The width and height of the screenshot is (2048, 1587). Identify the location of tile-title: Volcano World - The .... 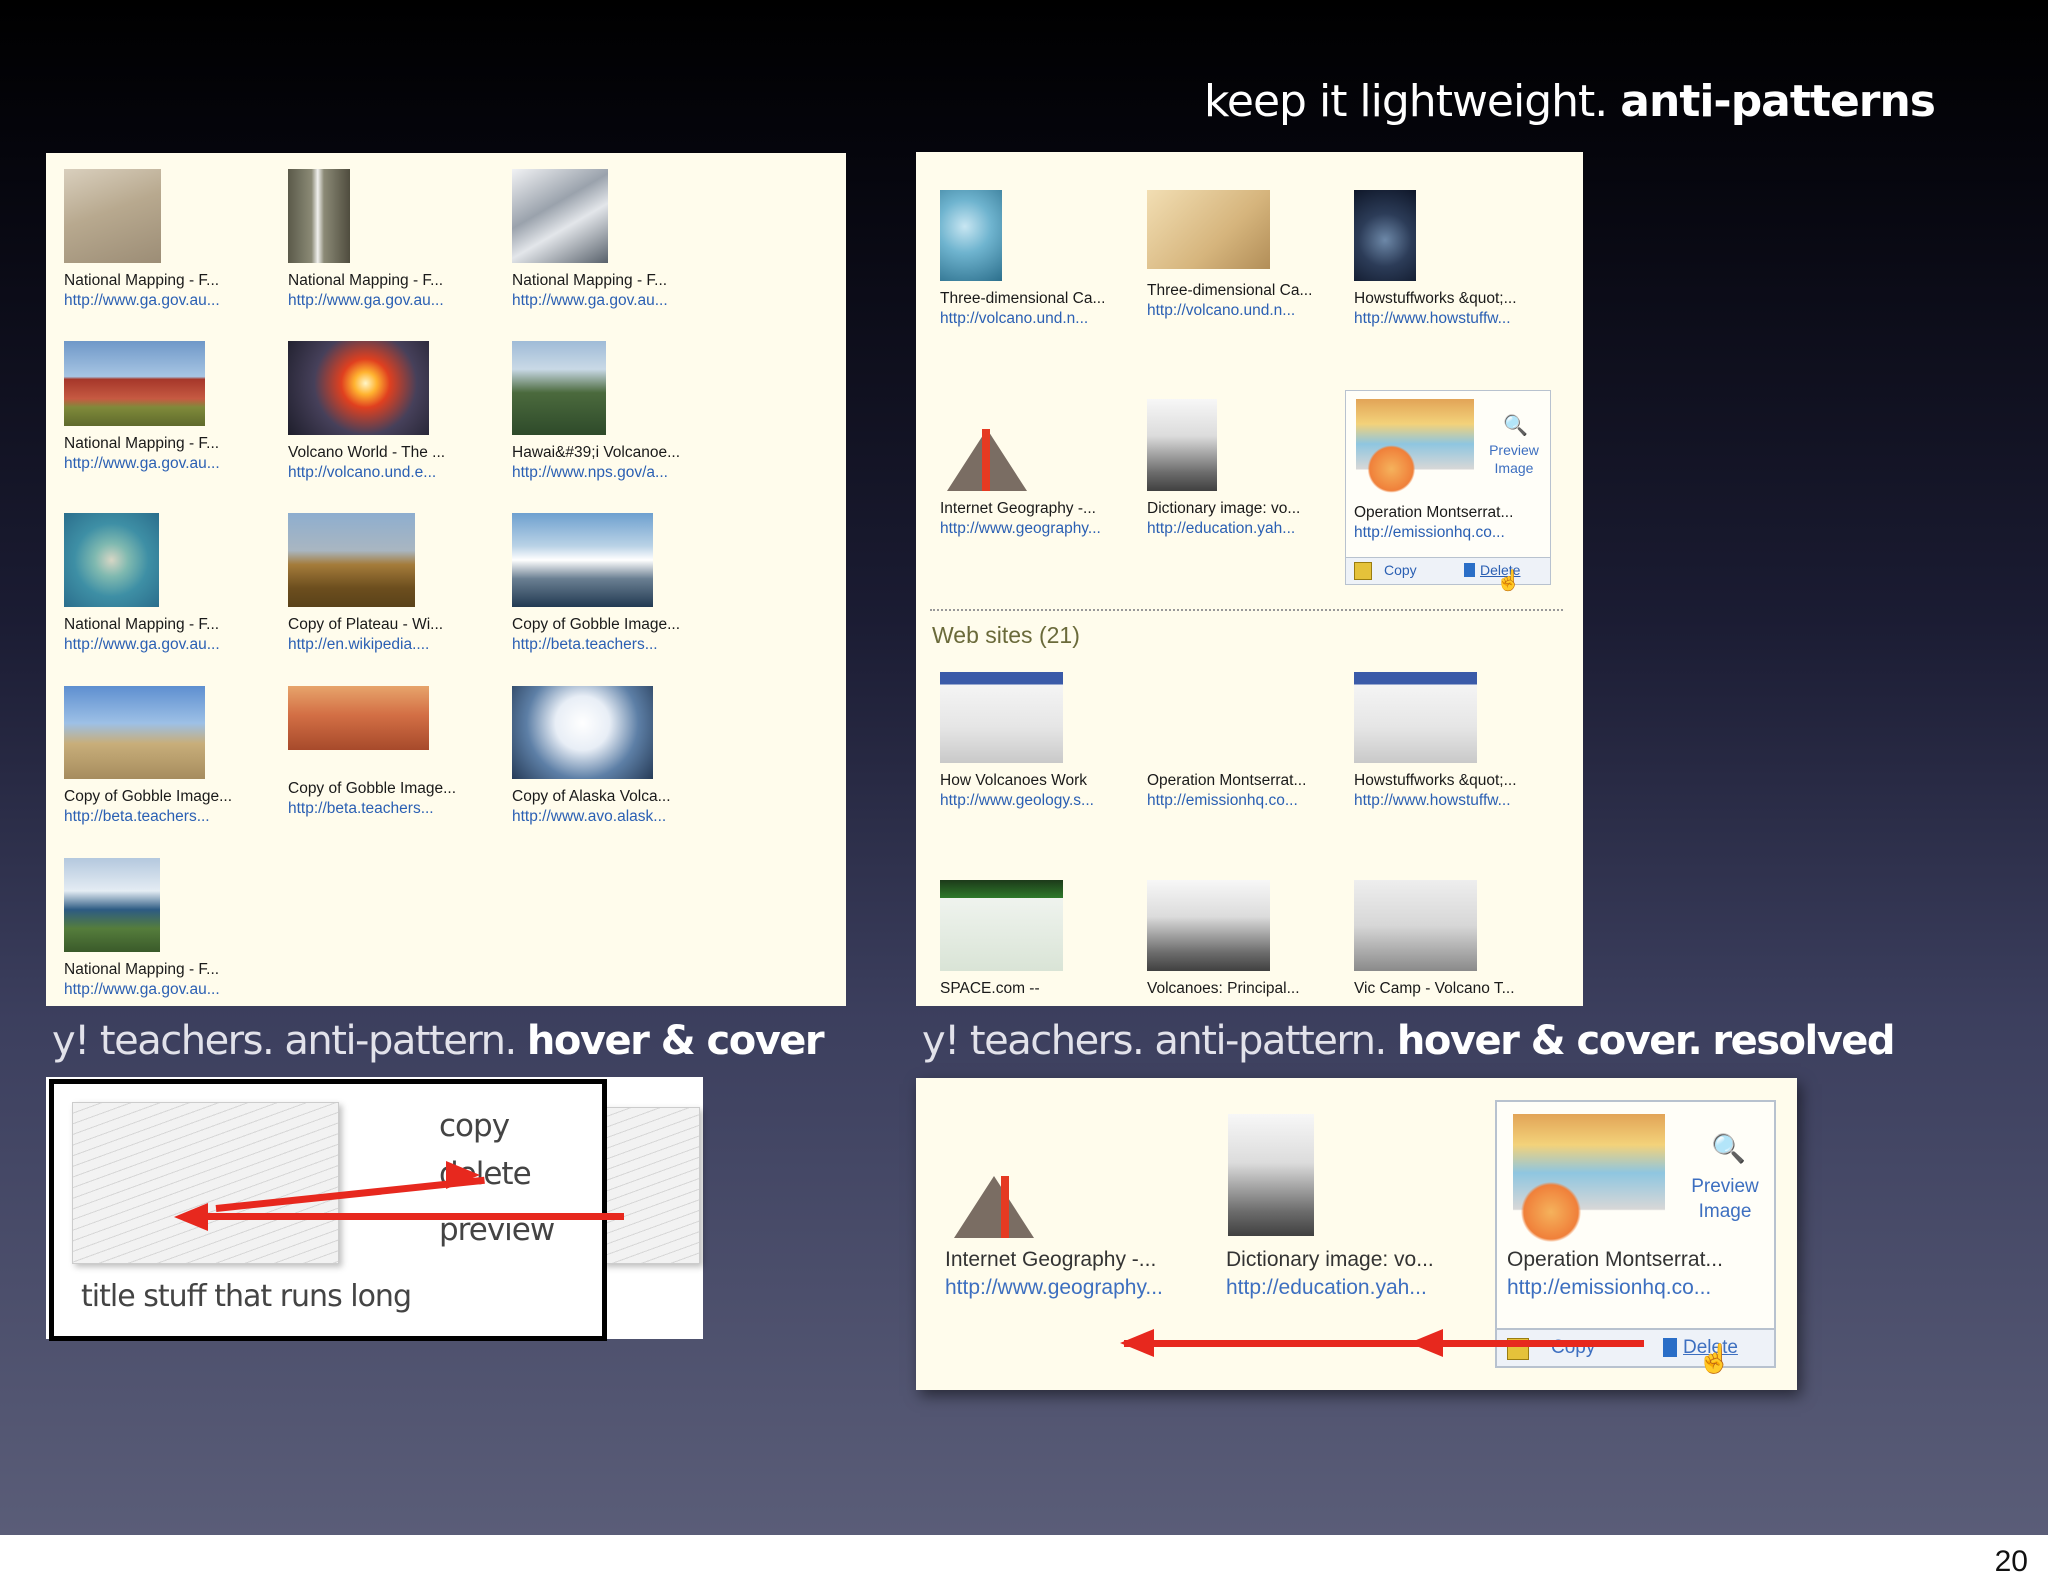
(393, 453).